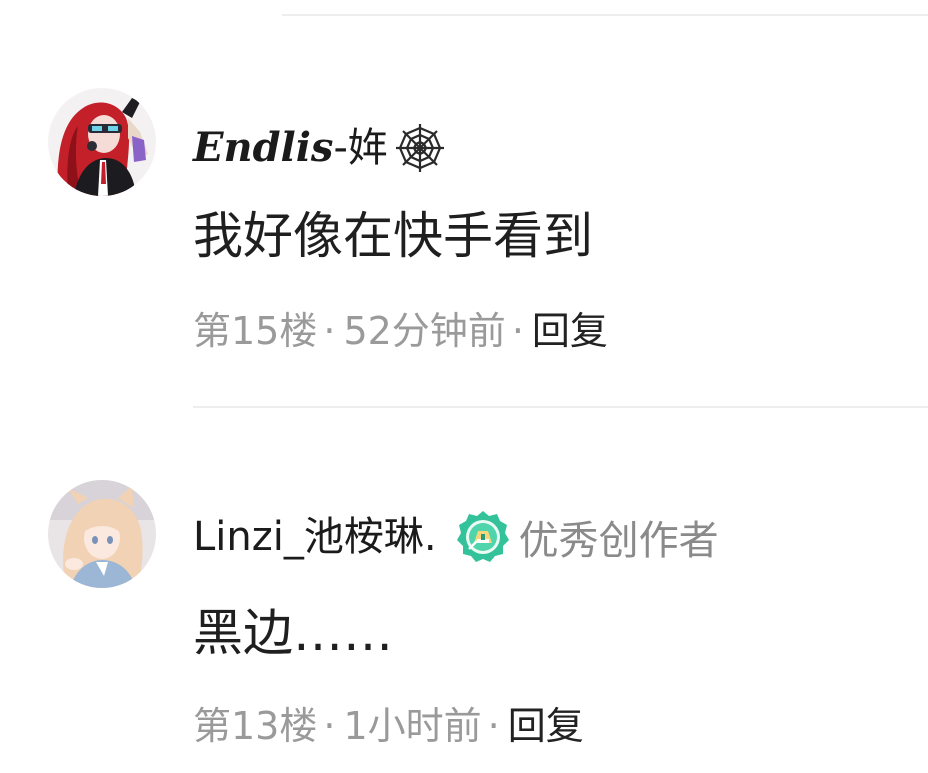 This screenshot has height=773, width=928. I want to click on timestamp: 1小时前, so click(412, 726).